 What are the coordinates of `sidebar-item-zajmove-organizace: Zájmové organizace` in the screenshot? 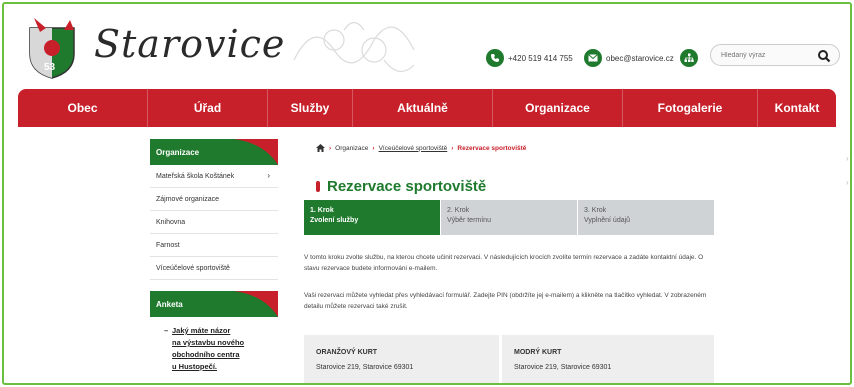 It's located at (214, 199).